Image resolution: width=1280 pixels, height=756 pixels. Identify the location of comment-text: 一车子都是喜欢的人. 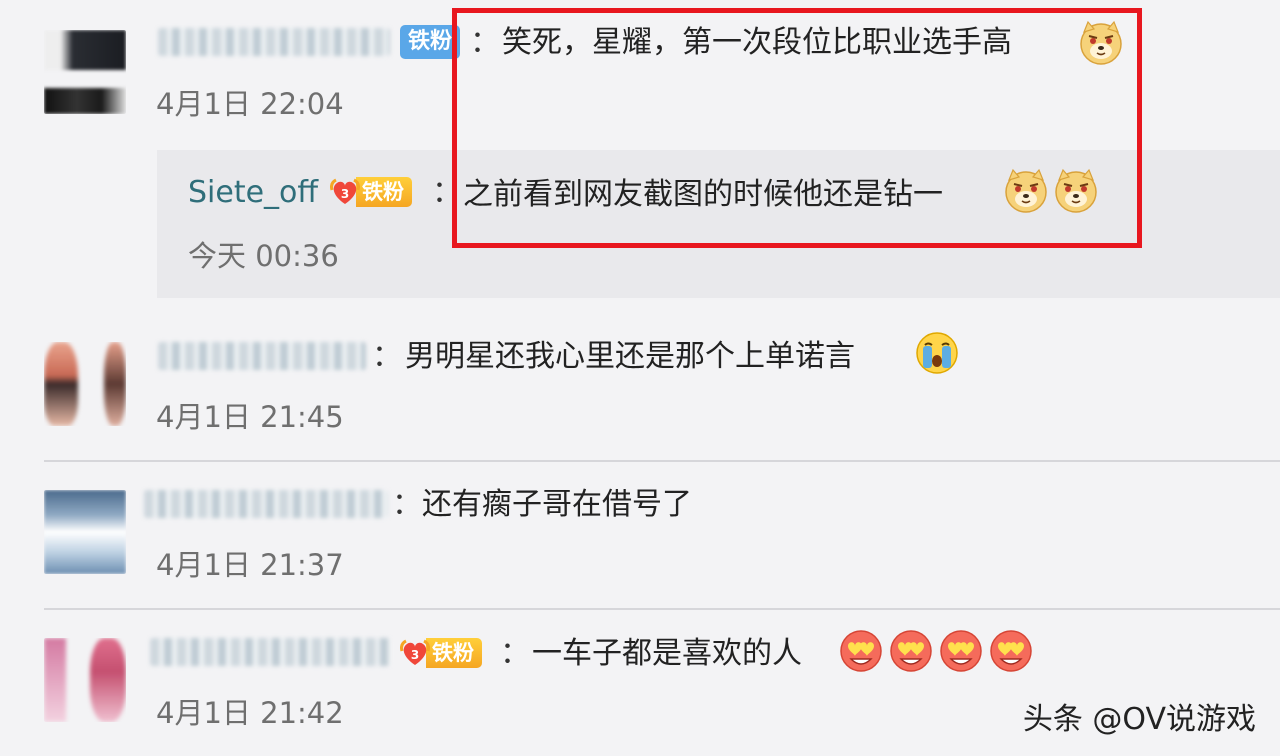
(667, 653).